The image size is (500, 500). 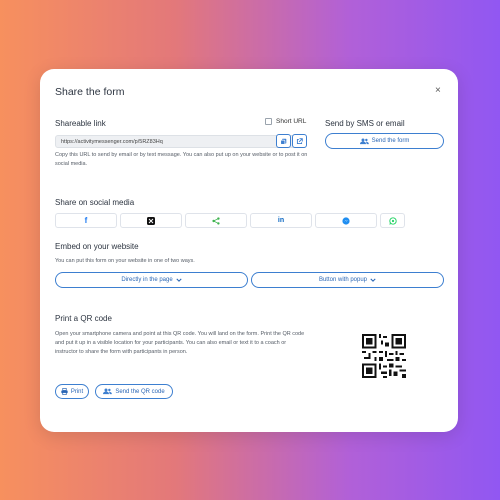 I want to click on share-url-field: https://activitymessenger.com/p/5RZ83Hq, so click(x=180, y=141).